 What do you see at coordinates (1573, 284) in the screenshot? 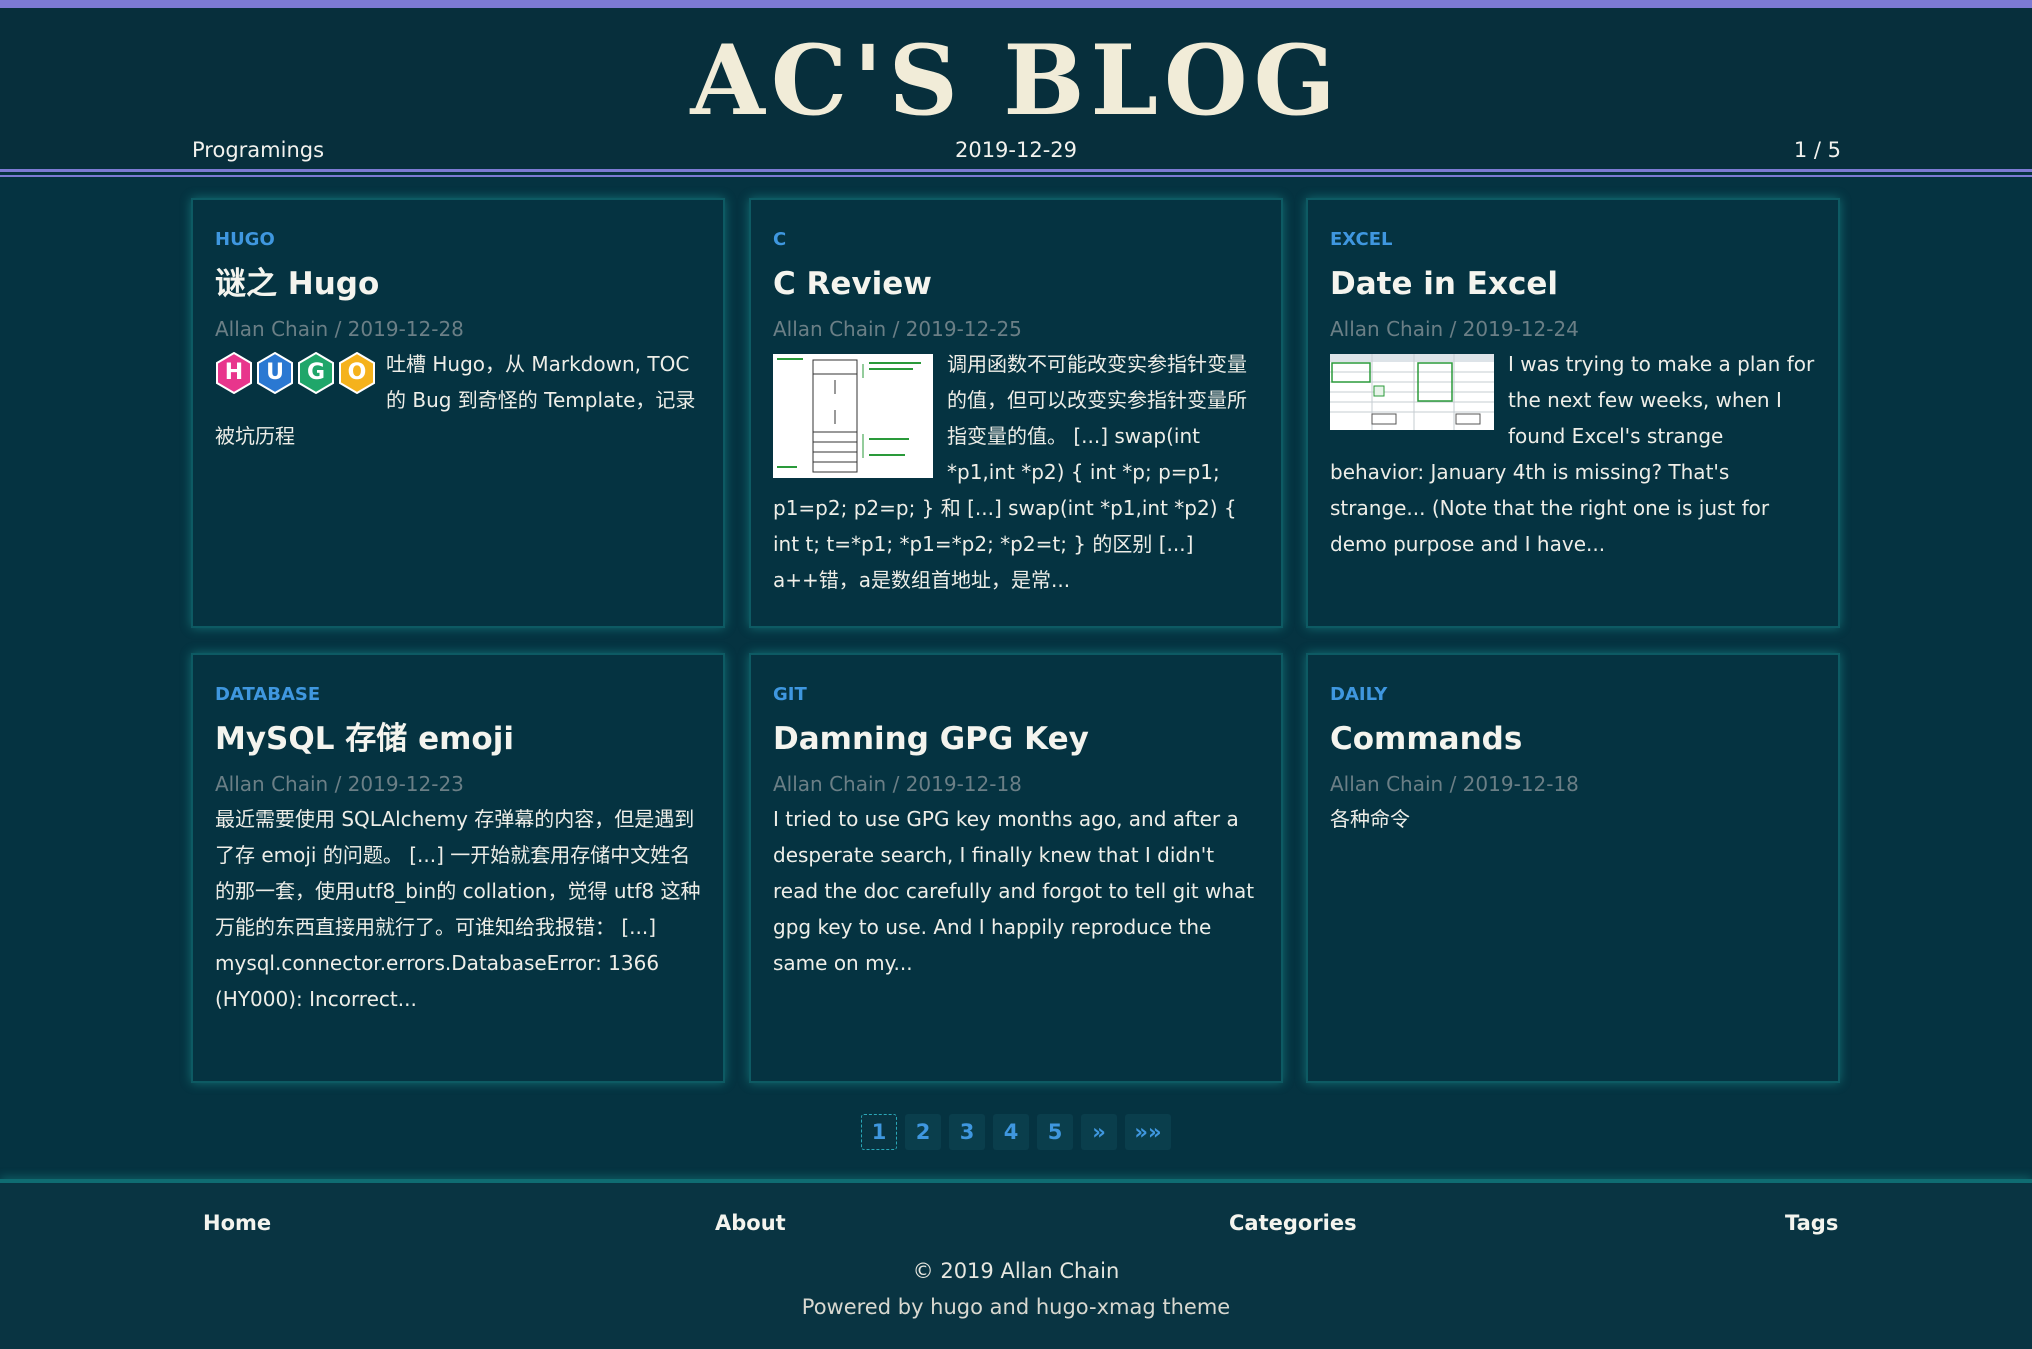
I see `post-title: Date in Excel` at bounding box center [1573, 284].